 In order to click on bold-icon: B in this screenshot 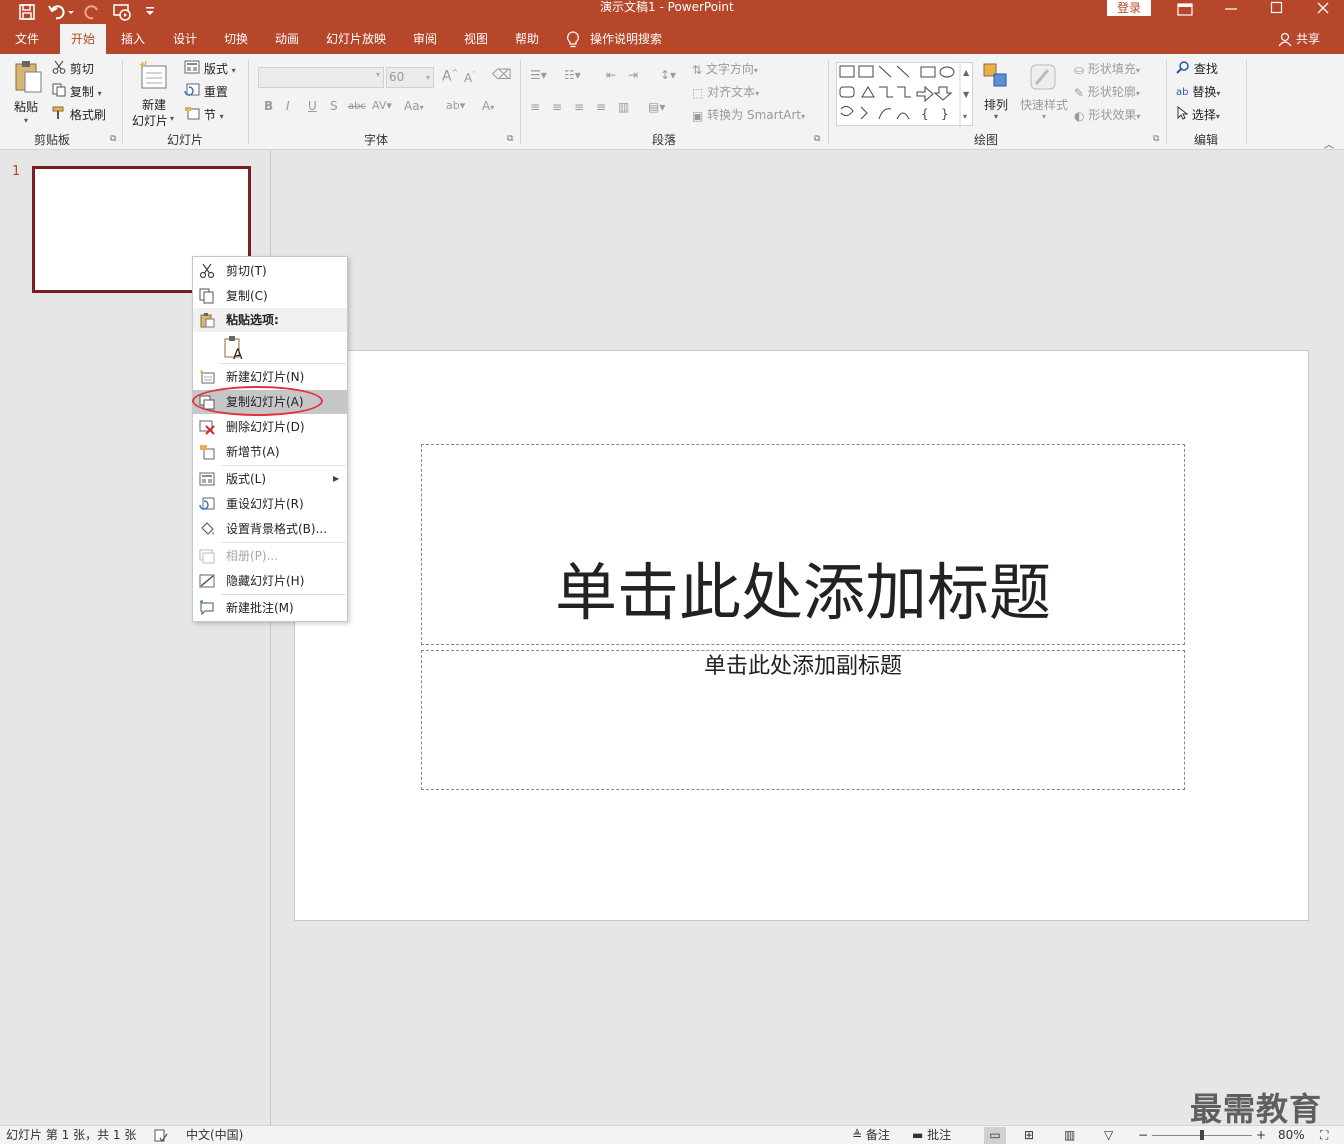, I will do `click(268, 106)`.